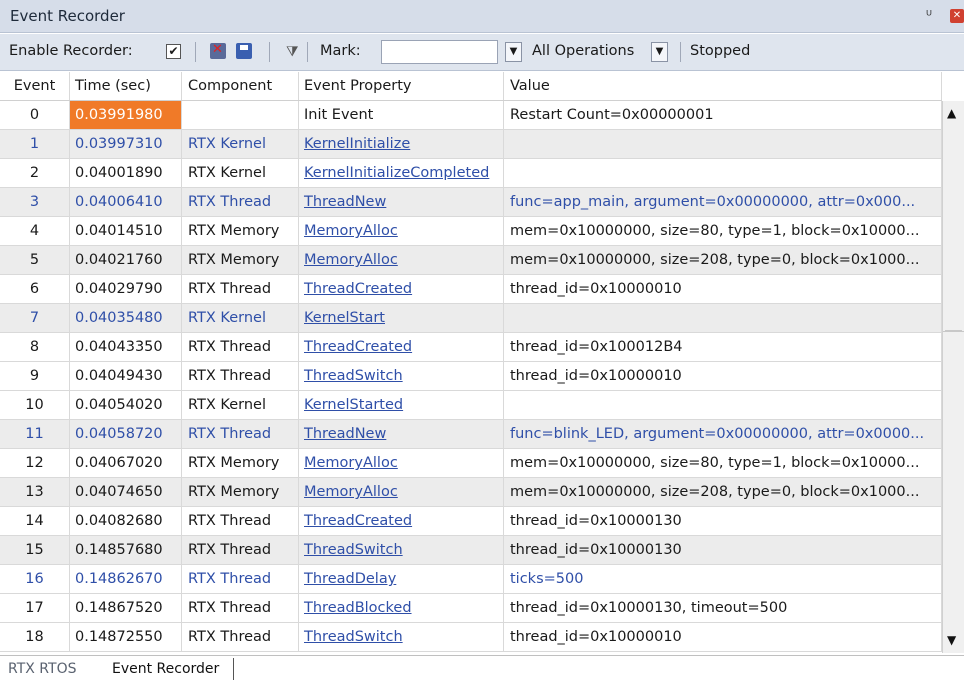 This screenshot has height=683, width=964. Describe the element at coordinates (35, 550) in the screenshot. I see `event-cell: 15` at that location.